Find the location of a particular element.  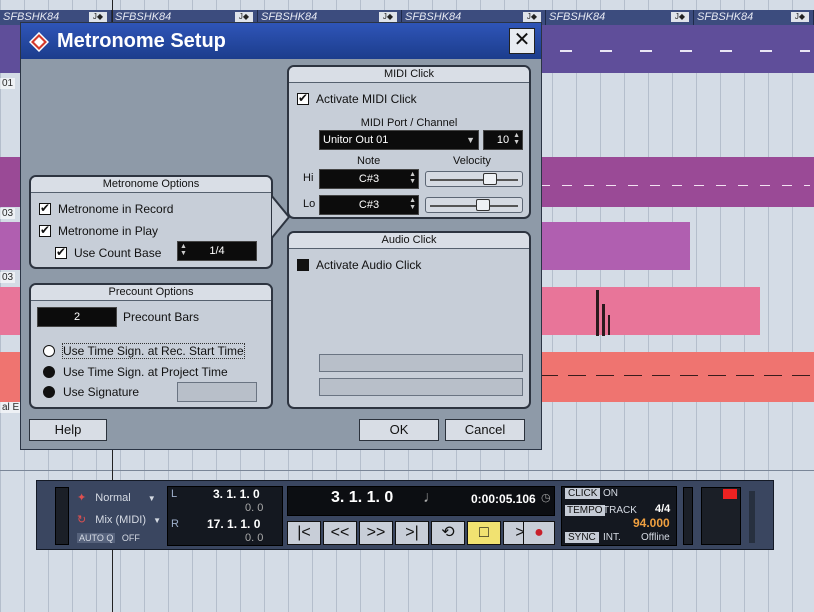

radio-time-sign-rec-start: Use Time Sign. at Rec. Start Time is located at coordinates (144, 351).